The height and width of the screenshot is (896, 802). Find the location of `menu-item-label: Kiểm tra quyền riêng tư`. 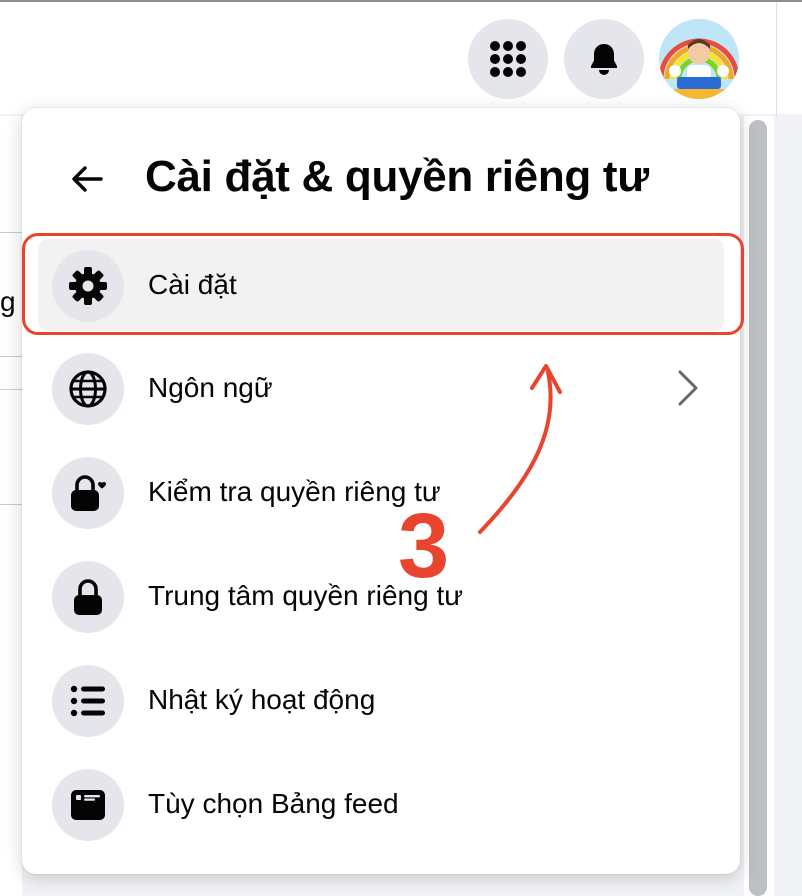

menu-item-label: Kiểm tra quyền riêng tư is located at coordinates (294, 491).